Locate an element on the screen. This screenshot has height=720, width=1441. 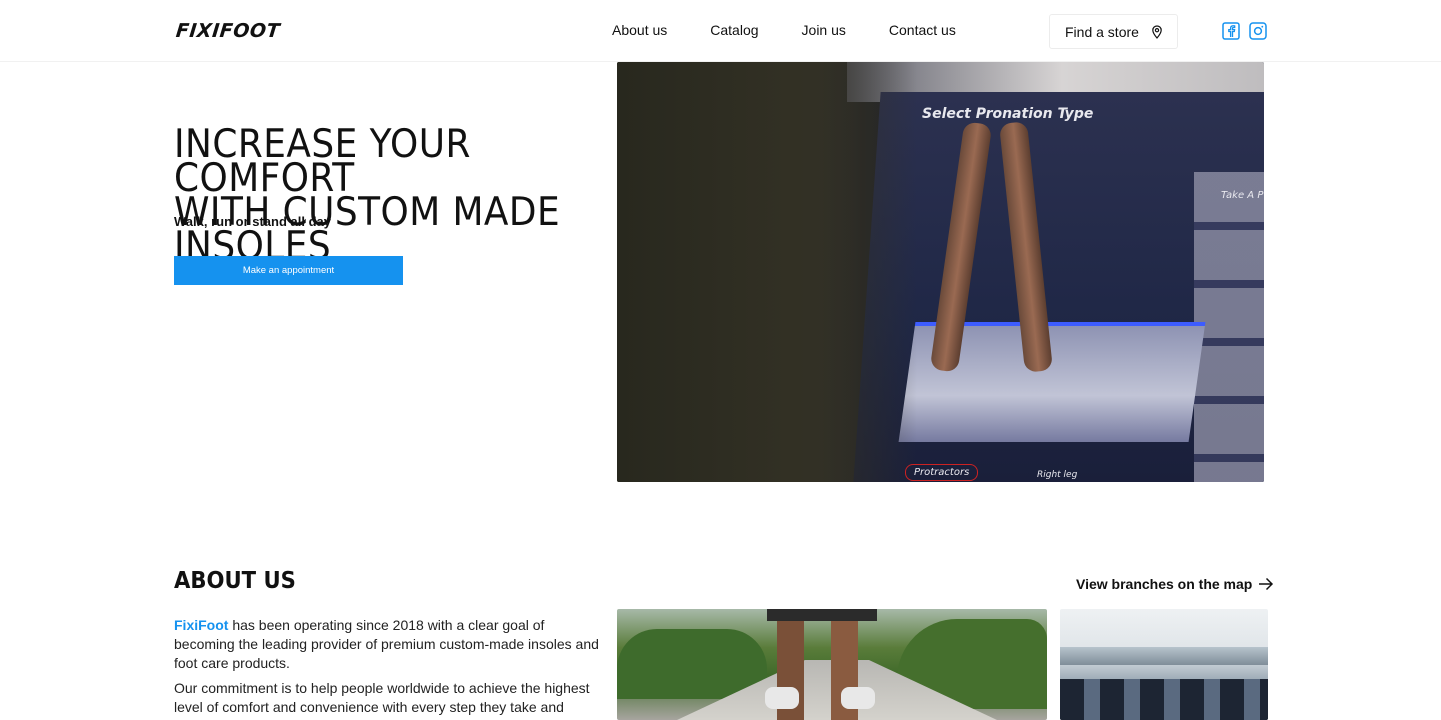
nav-catalog: Catalog is located at coordinates (734, 30).